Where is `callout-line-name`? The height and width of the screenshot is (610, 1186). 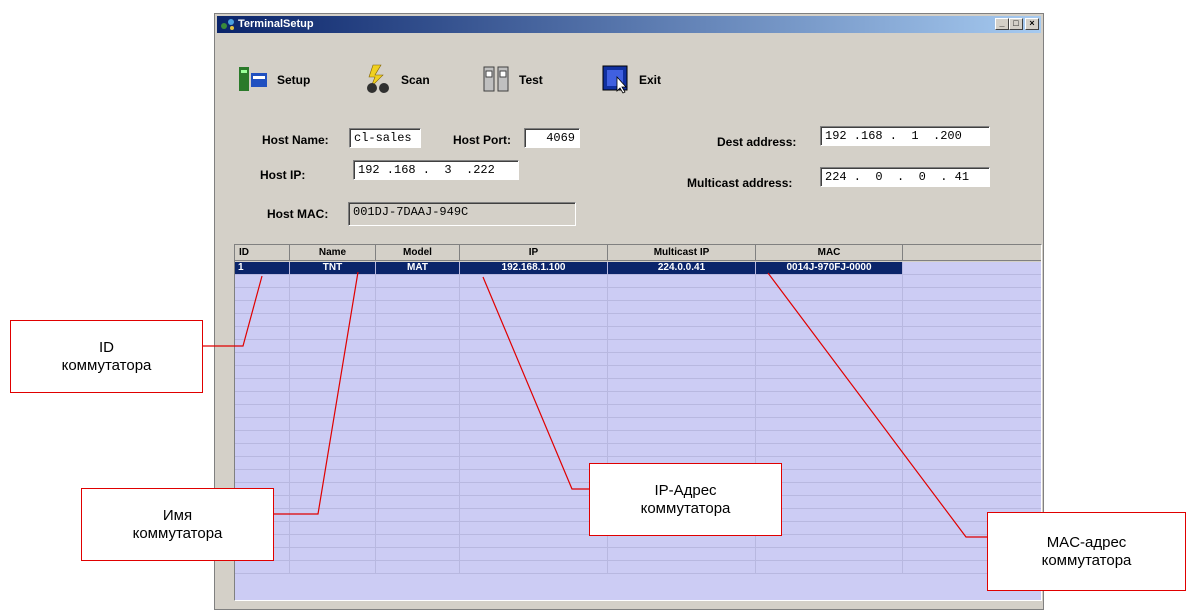
callout-line-name is located at coordinates (316, 393).